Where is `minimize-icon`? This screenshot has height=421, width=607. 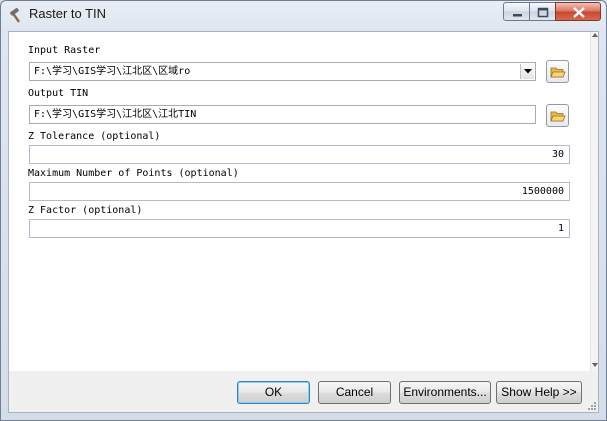
minimize-icon is located at coordinates (517, 15).